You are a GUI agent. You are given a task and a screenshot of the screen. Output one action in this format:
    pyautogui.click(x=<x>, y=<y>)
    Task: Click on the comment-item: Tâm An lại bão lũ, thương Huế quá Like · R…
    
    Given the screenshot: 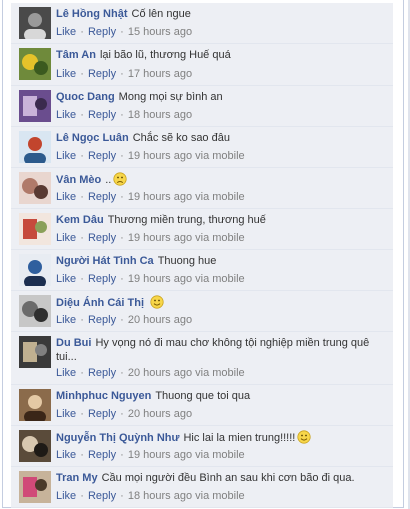 What is the action you would take?
    pyautogui.click(x=202, y=65)
    